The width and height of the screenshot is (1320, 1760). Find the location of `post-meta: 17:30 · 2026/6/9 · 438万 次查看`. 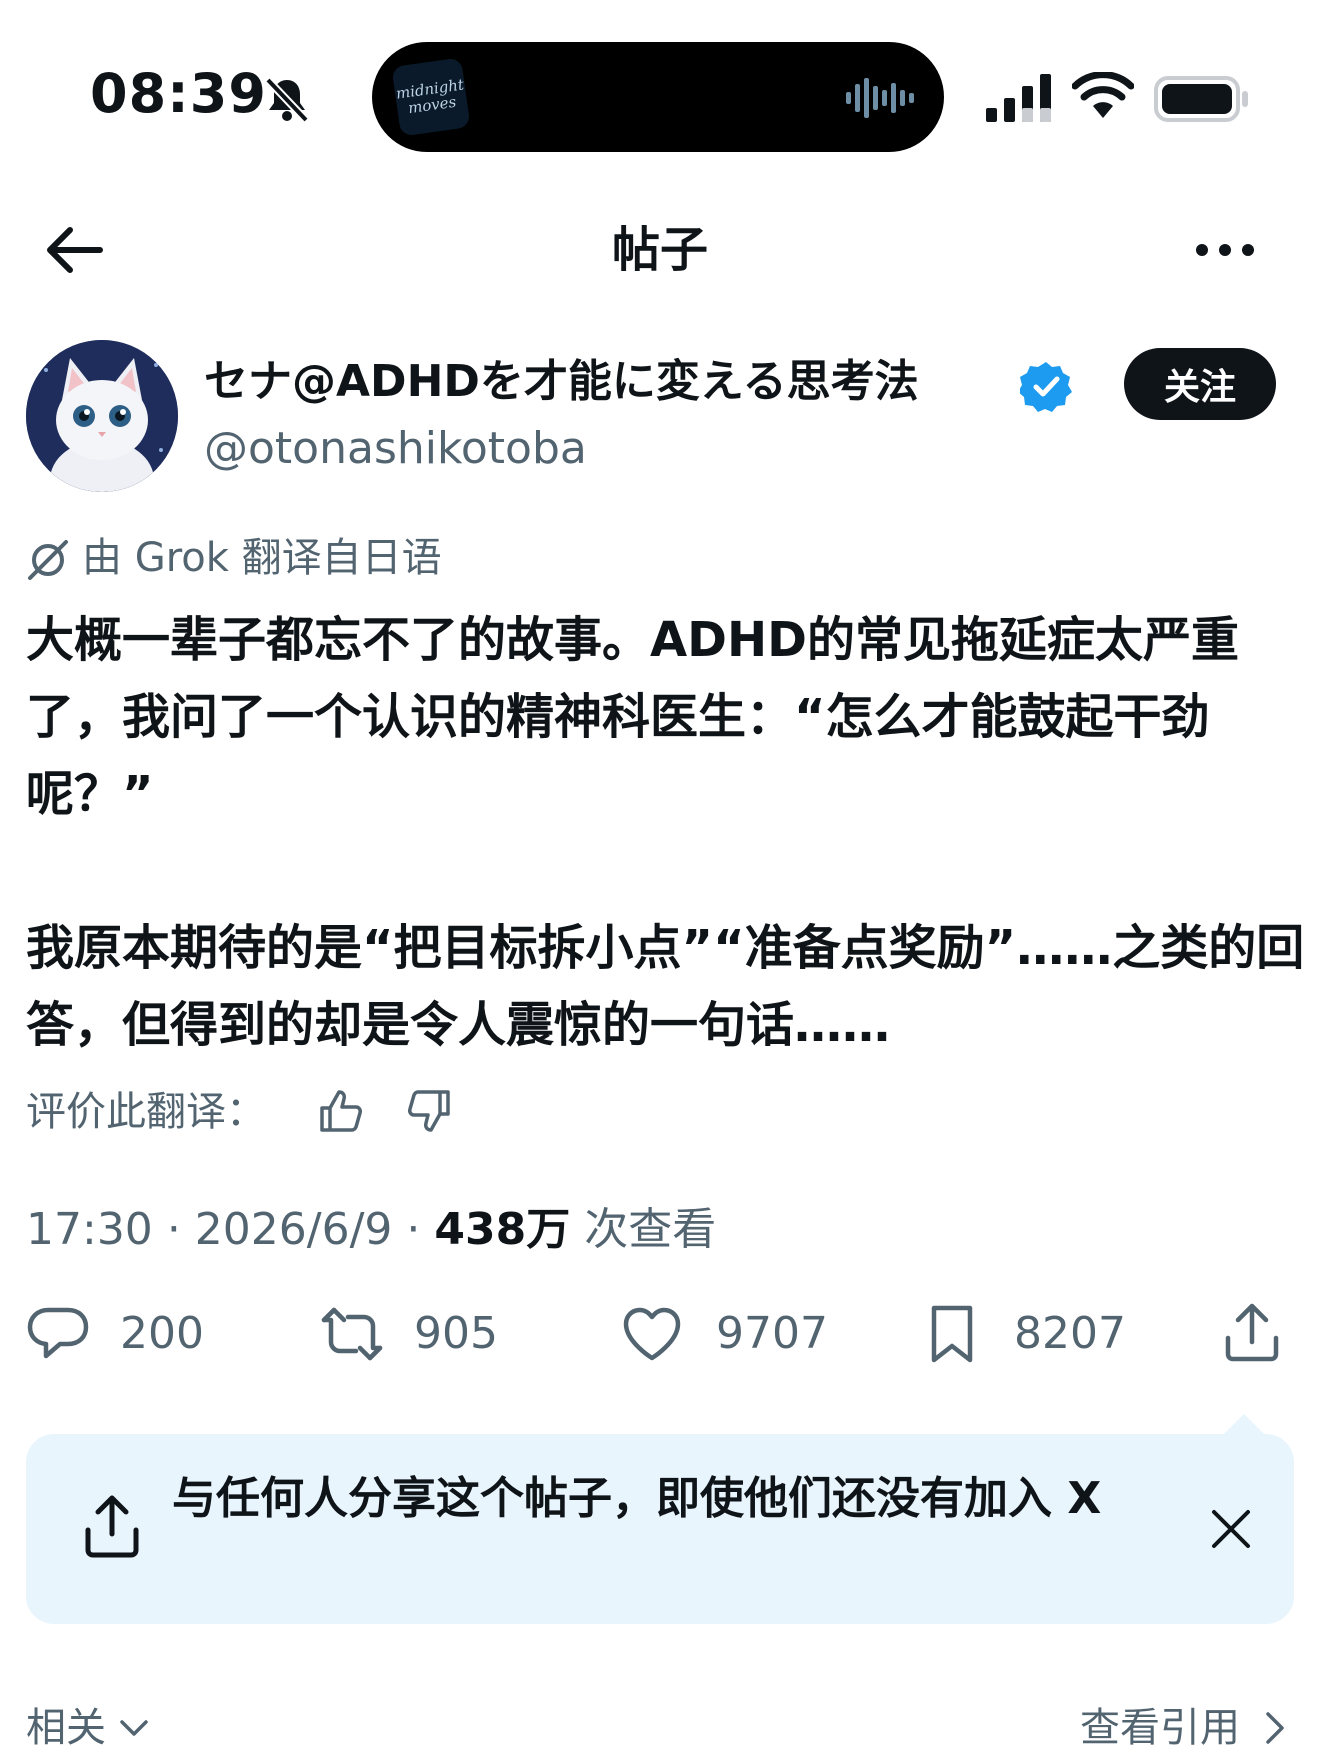

post-meta: 17:30 · 2026/6/9 · 438万 次查看 is located at coordinates (371, 1229).